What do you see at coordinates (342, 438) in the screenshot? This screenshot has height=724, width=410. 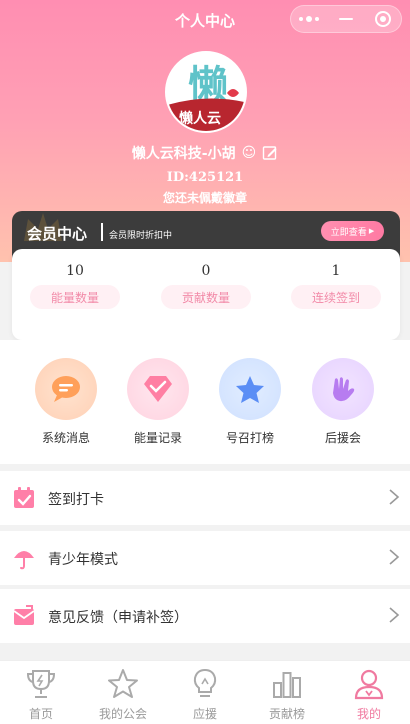 I see `grid-label: 后援会` at bounding box center [342, 438].